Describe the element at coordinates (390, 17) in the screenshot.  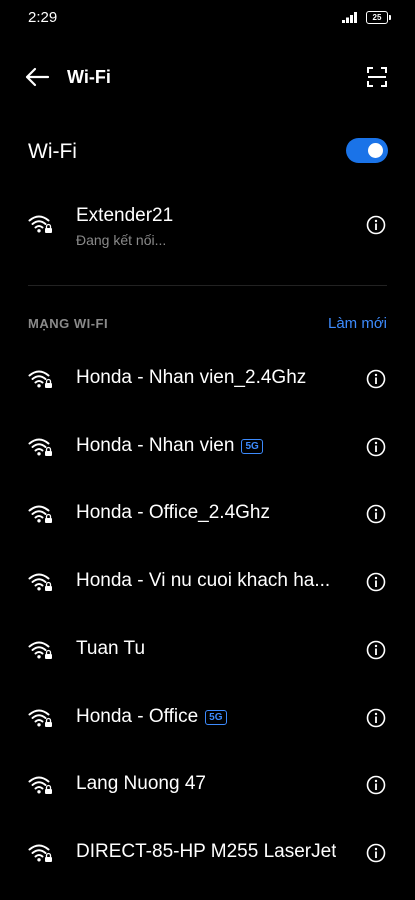
I see `battery-tip` at that location.